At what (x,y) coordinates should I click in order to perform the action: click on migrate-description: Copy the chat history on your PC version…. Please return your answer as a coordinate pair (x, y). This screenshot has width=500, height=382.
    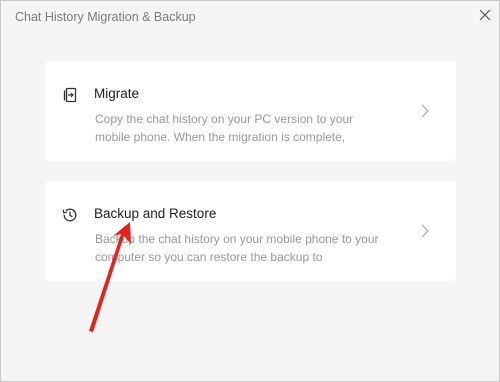
    Looking at the image, I should click on (224, 128).